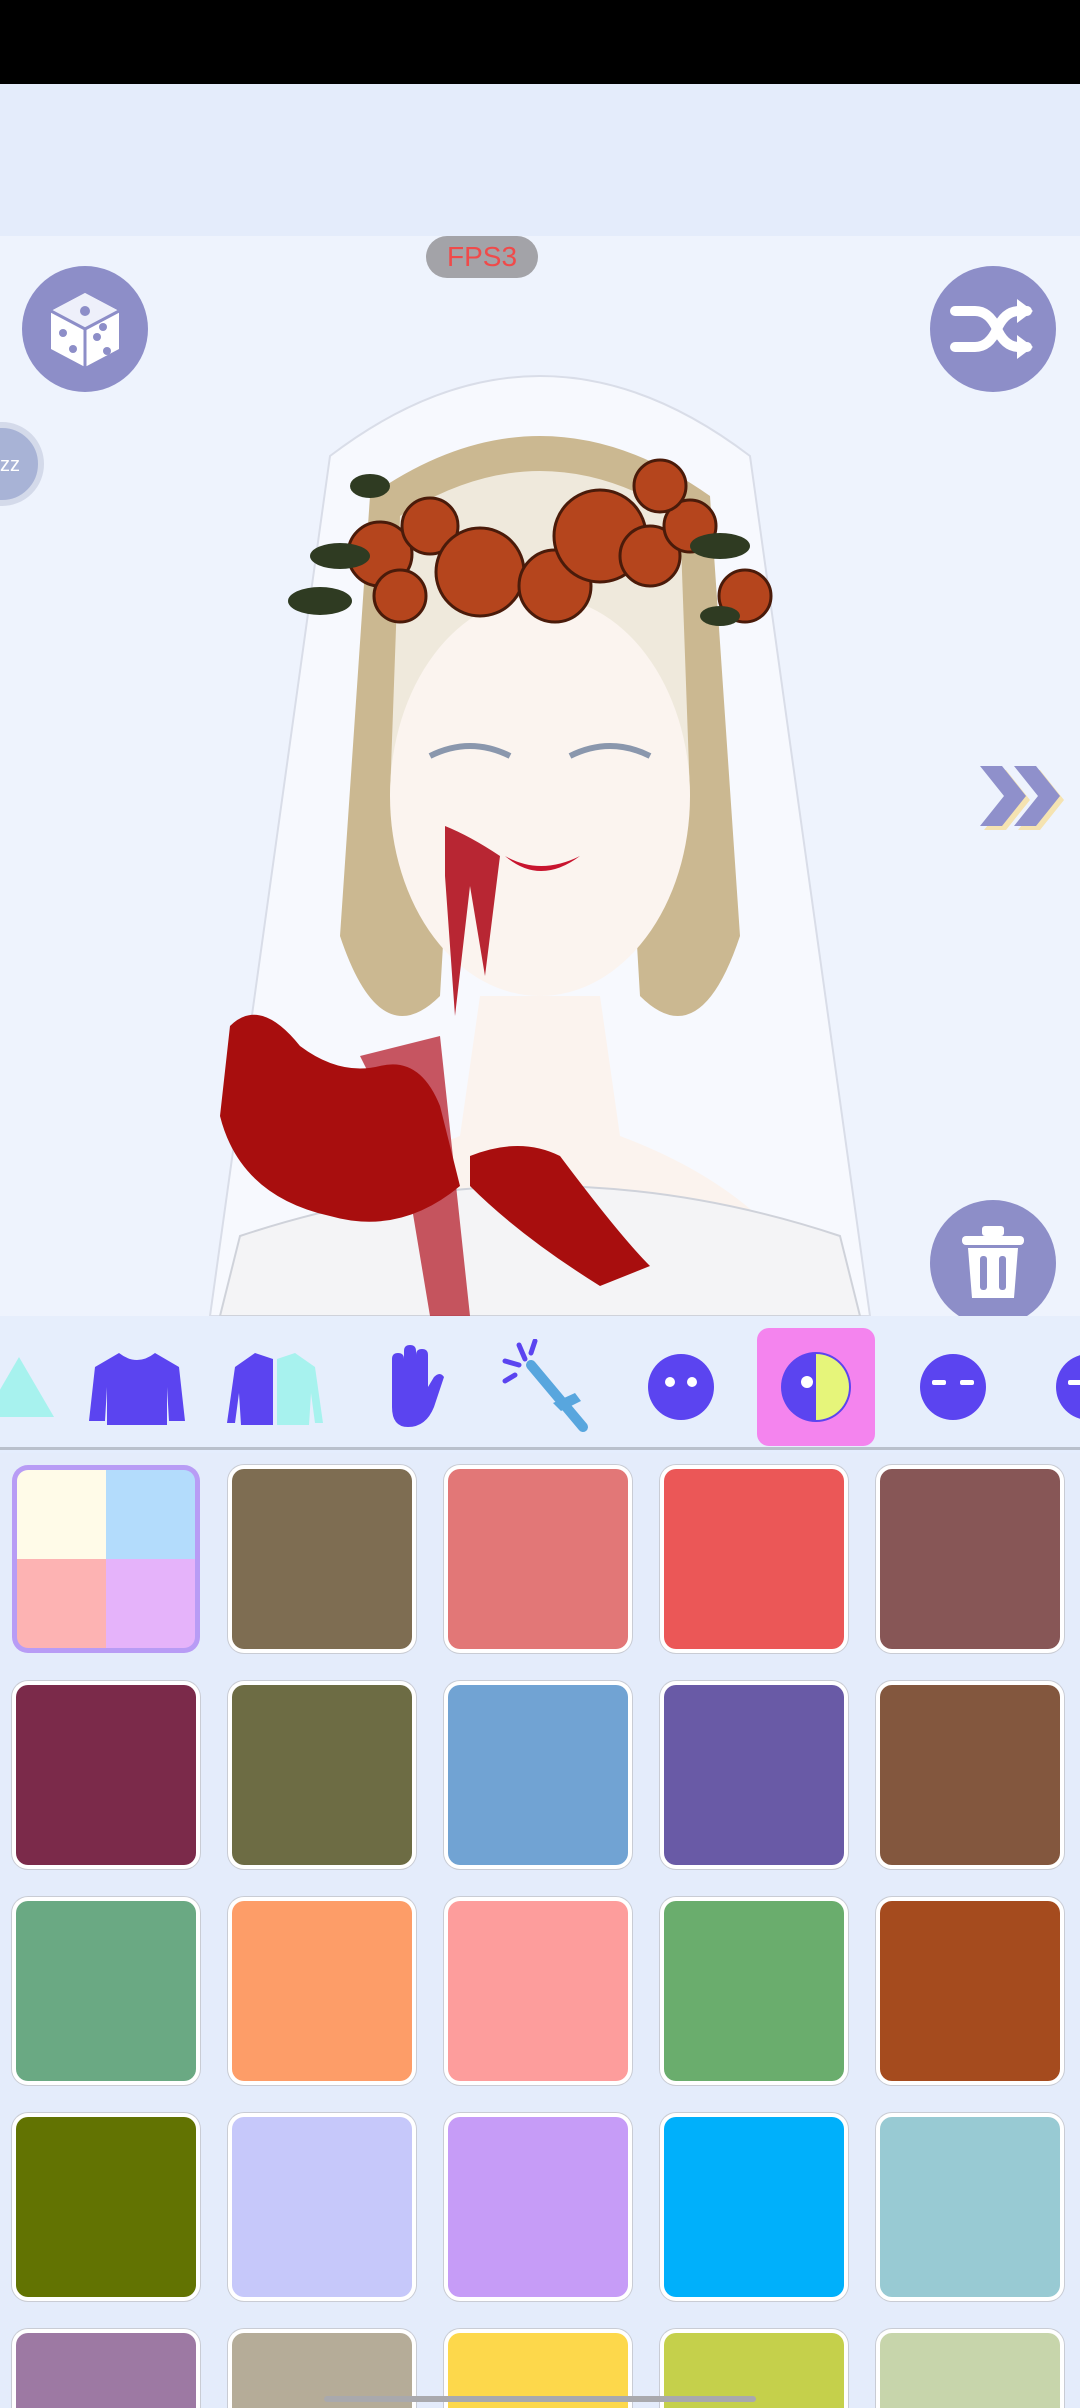 The image size is (1080, 2408). I want to click on shape-icon, so click(27, 1387).